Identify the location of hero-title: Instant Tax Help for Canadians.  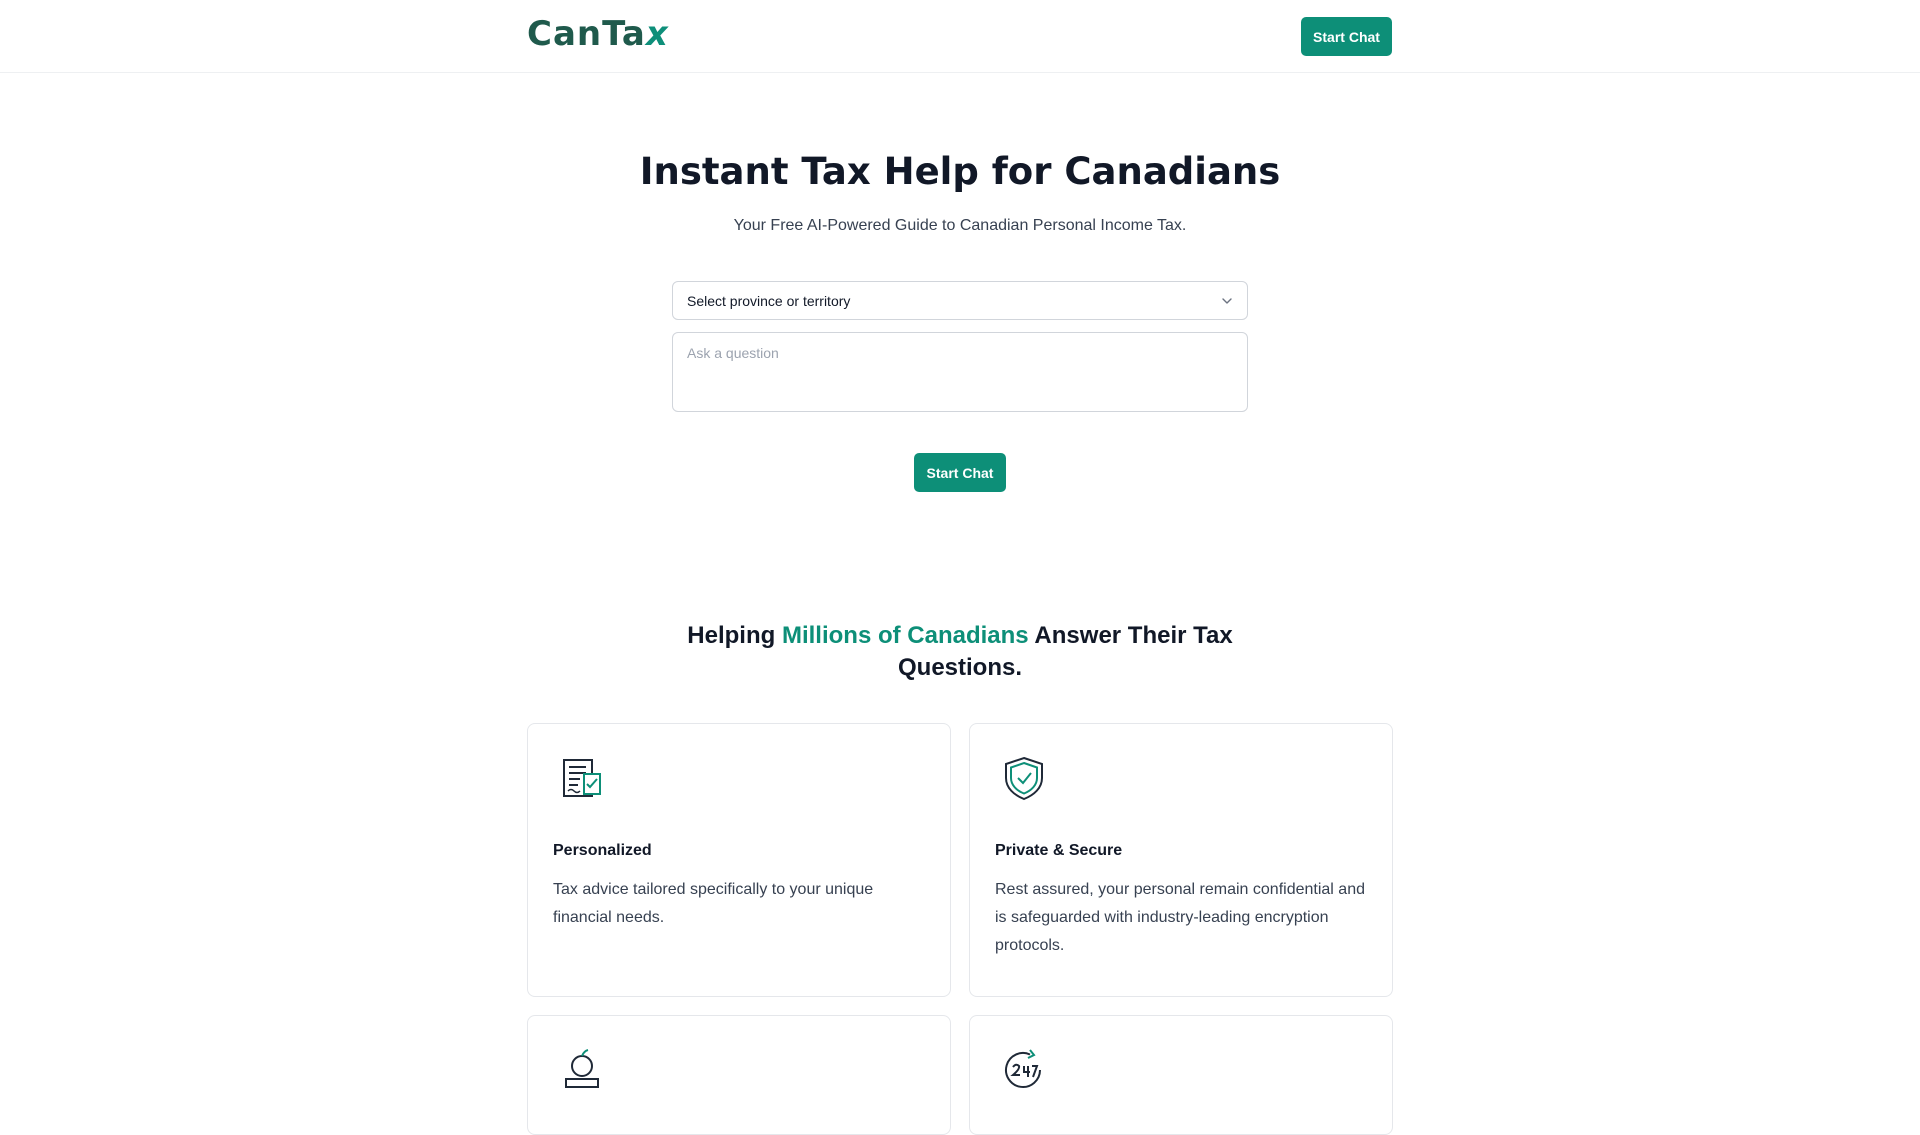
(960, 171).